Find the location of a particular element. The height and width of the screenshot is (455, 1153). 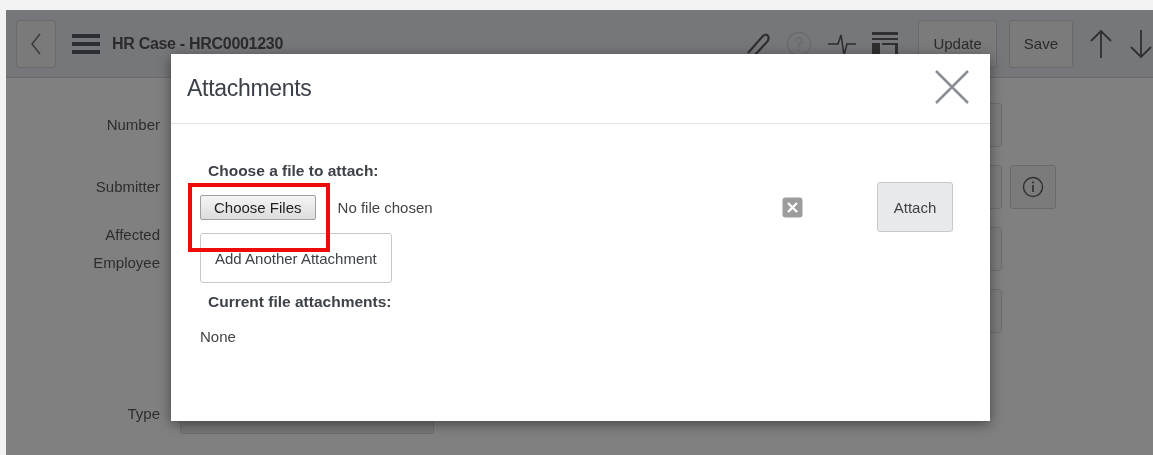

down-arrow-icon is located at coordinates (1141, 43).